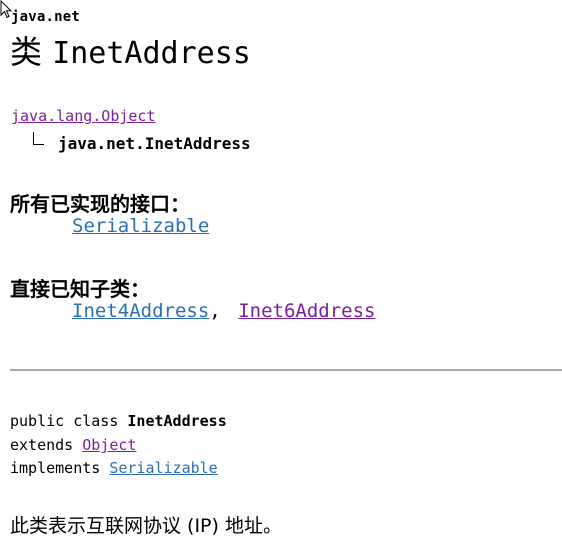  I want to click on package-name: java.net, so click(46, 17).